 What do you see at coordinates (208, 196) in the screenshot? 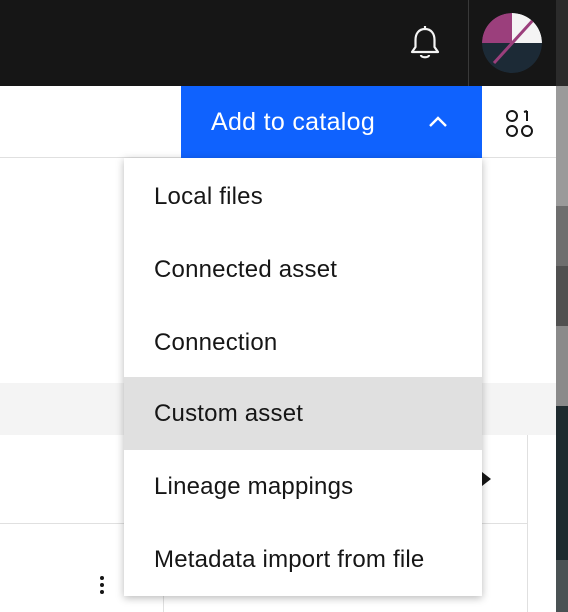
I see `menu-item-label: Local files` at bounding box center [208, 196].